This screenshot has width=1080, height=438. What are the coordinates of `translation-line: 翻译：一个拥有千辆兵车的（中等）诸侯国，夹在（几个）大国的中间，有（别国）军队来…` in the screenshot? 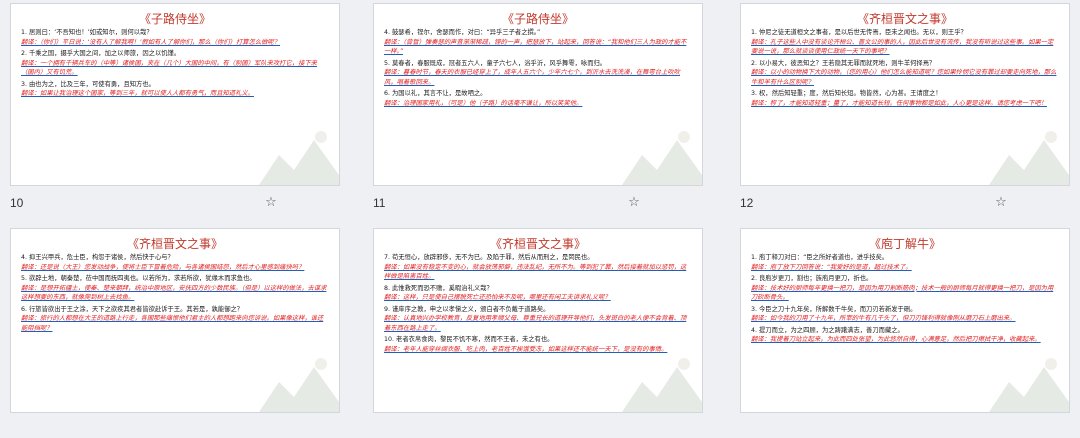 It's located at (169, 68).